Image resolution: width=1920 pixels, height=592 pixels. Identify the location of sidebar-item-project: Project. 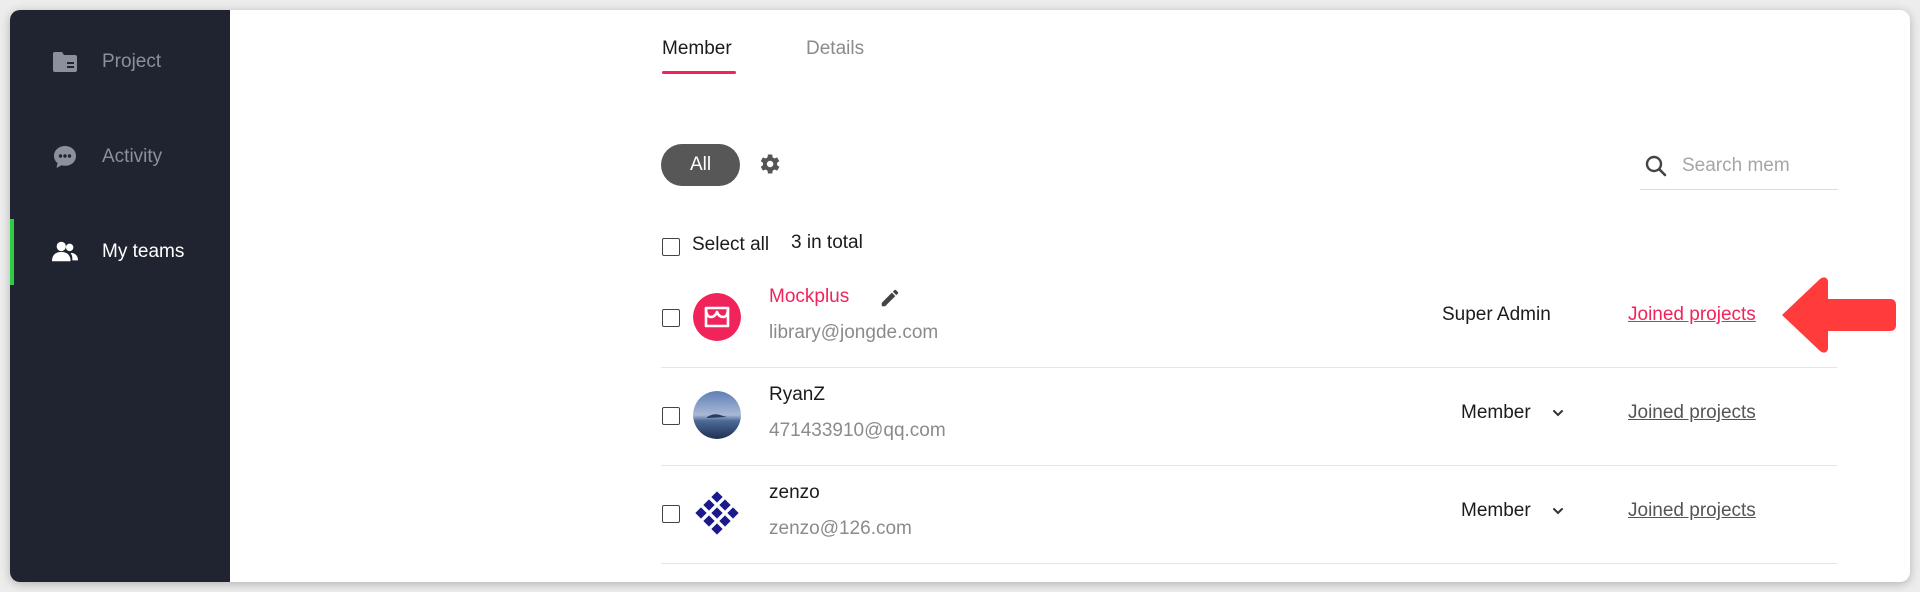
(120, 62).